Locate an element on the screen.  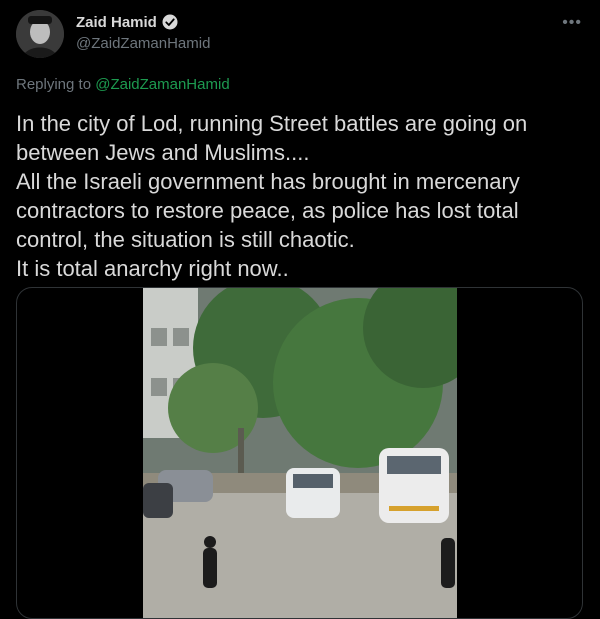
avatar-image is located at coordinates (40, 34).